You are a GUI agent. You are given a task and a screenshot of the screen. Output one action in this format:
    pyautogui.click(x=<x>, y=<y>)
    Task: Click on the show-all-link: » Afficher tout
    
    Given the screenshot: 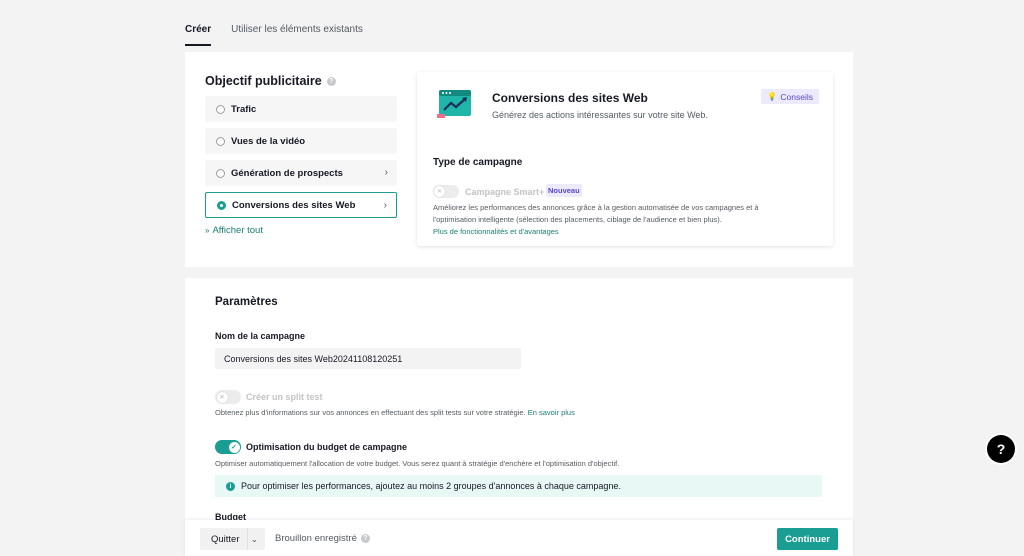 What is the action you would take?
    pyautogui.click(x=234, y=230)
    